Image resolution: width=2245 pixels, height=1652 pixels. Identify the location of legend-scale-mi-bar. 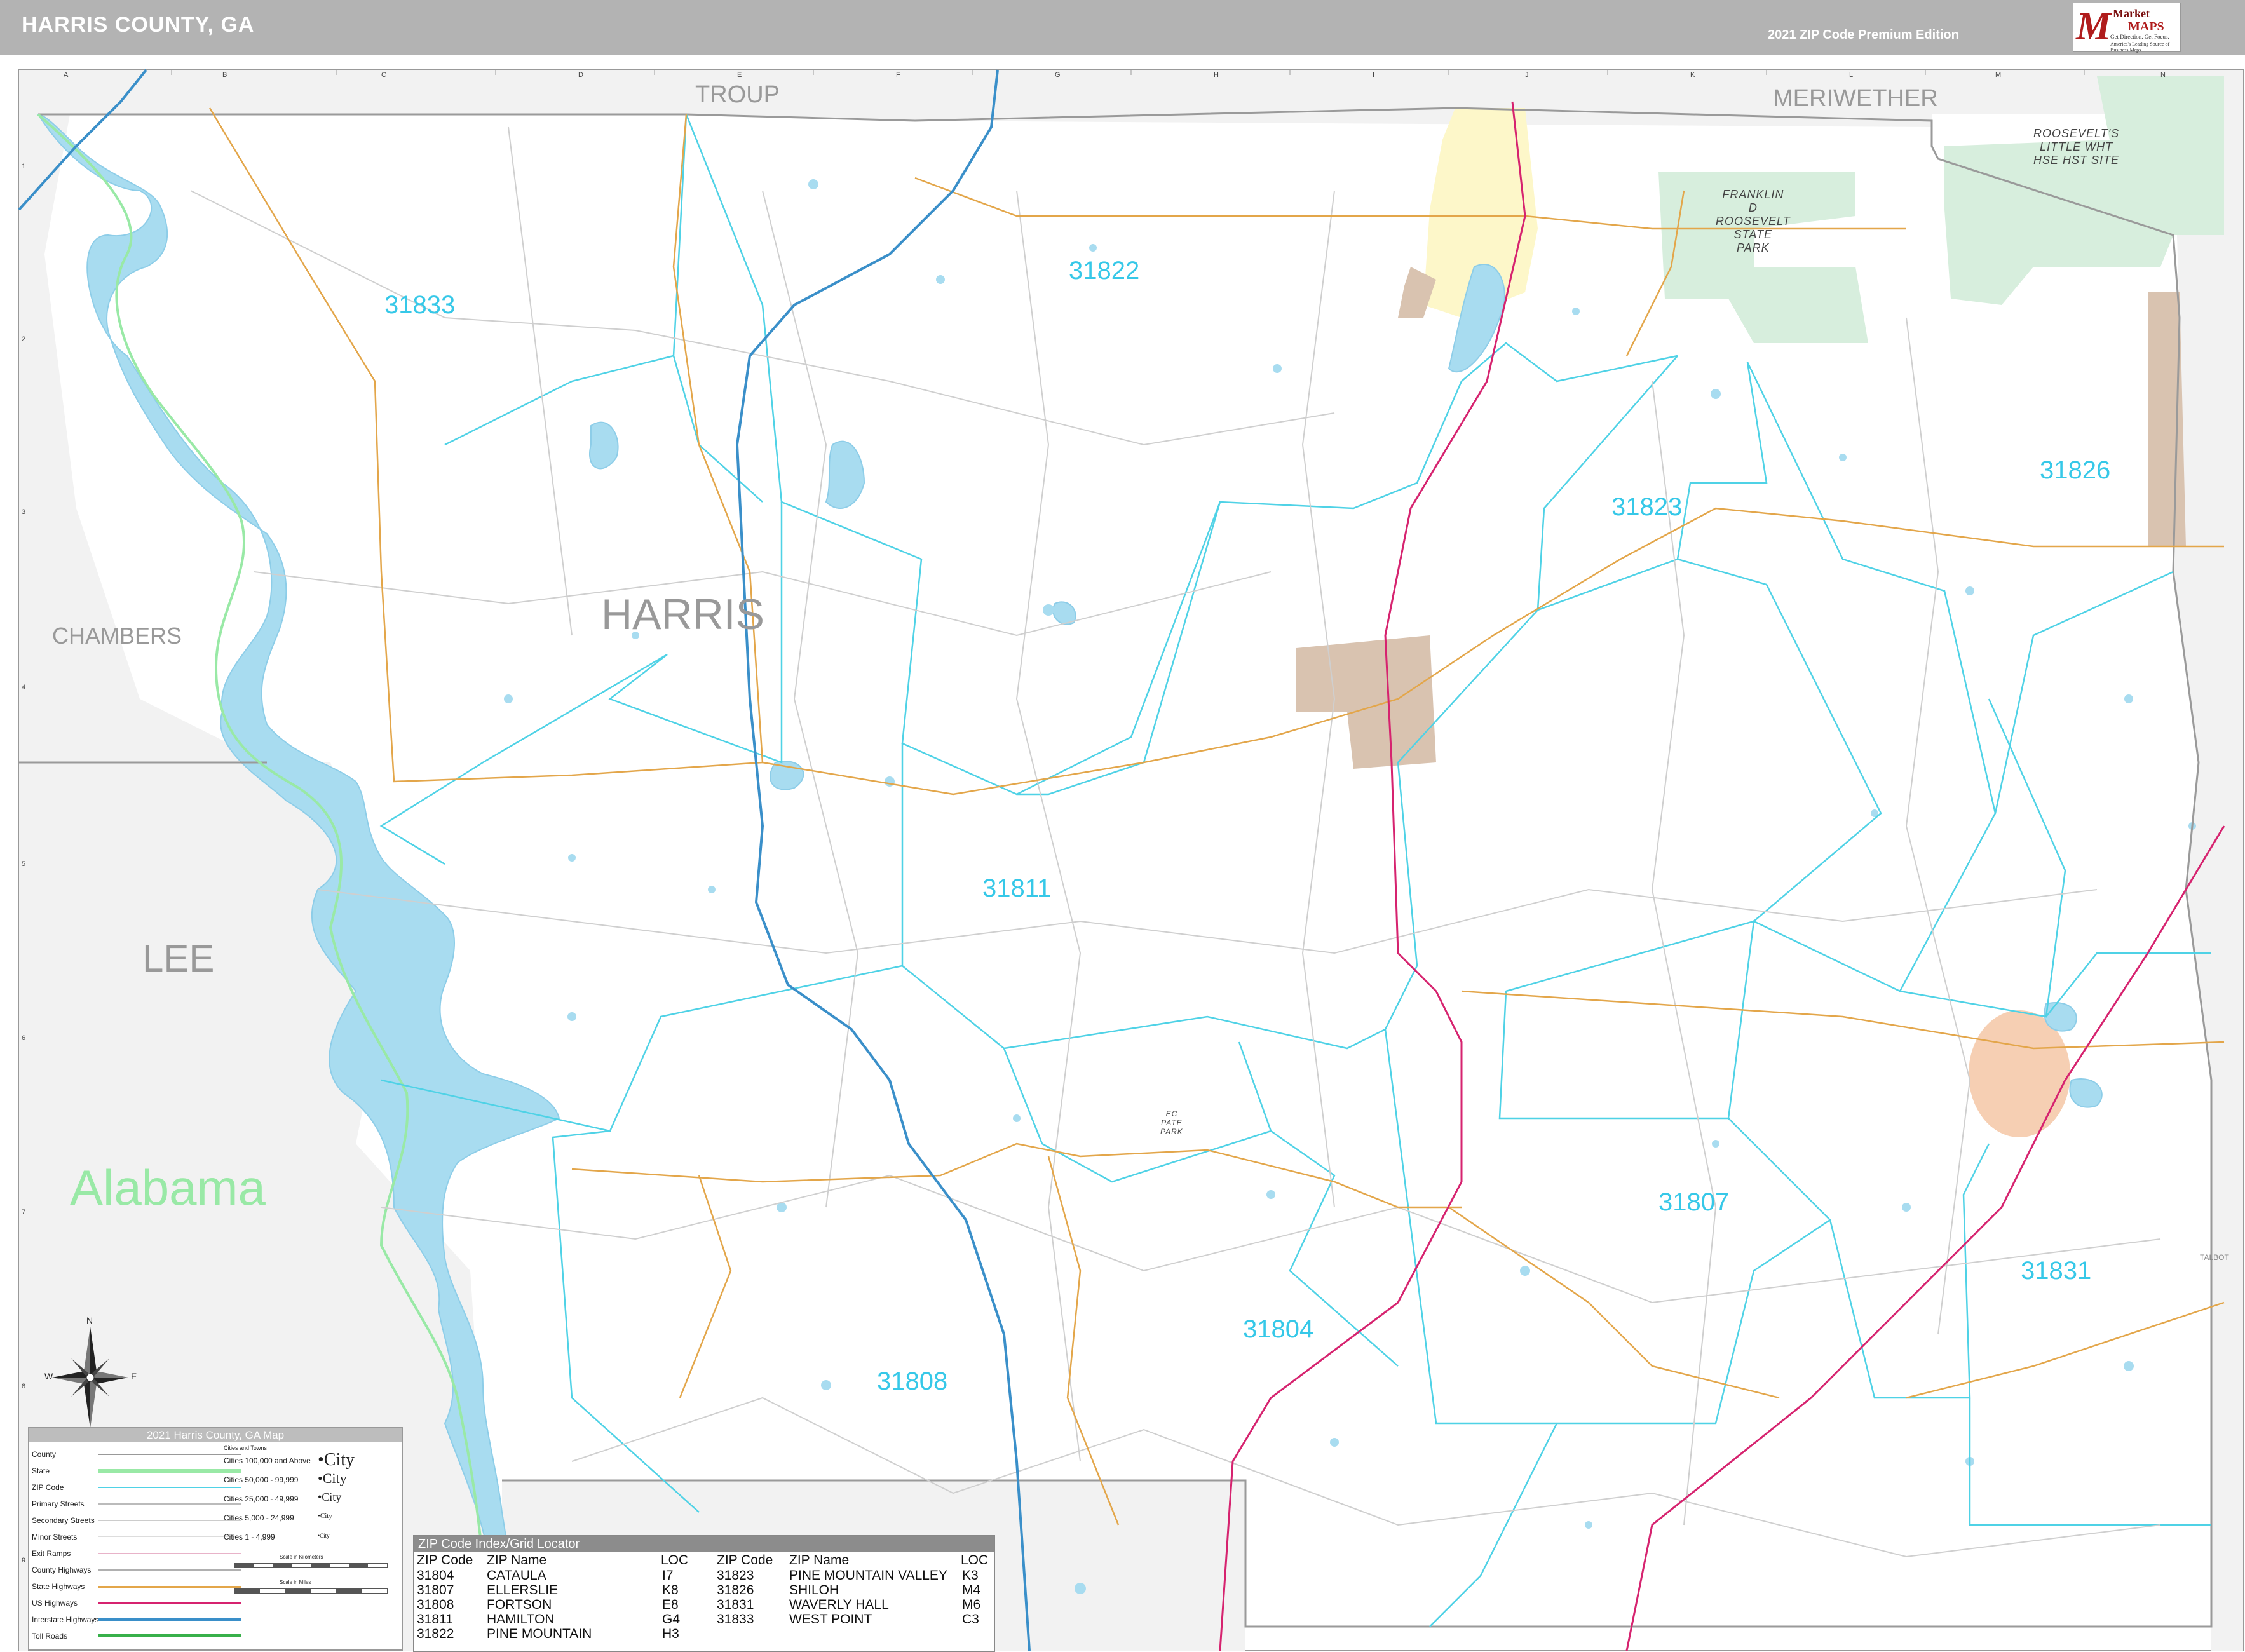
(311, 1591).